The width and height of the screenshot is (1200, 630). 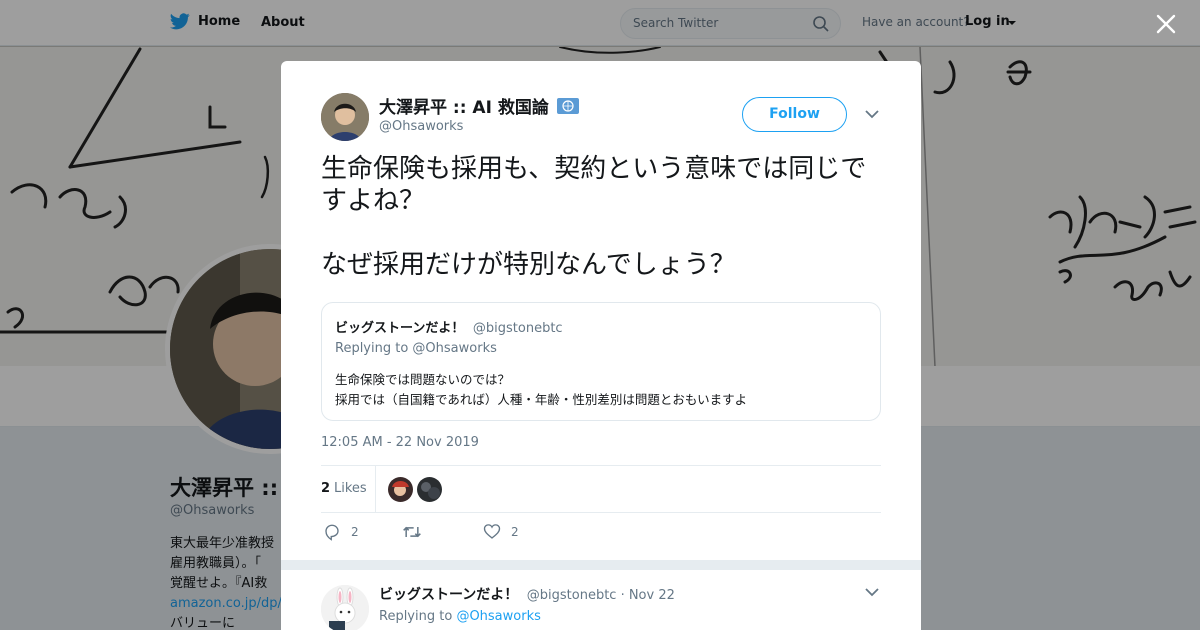 I want to click on reply-count: 2, so click(x=355, y=532).